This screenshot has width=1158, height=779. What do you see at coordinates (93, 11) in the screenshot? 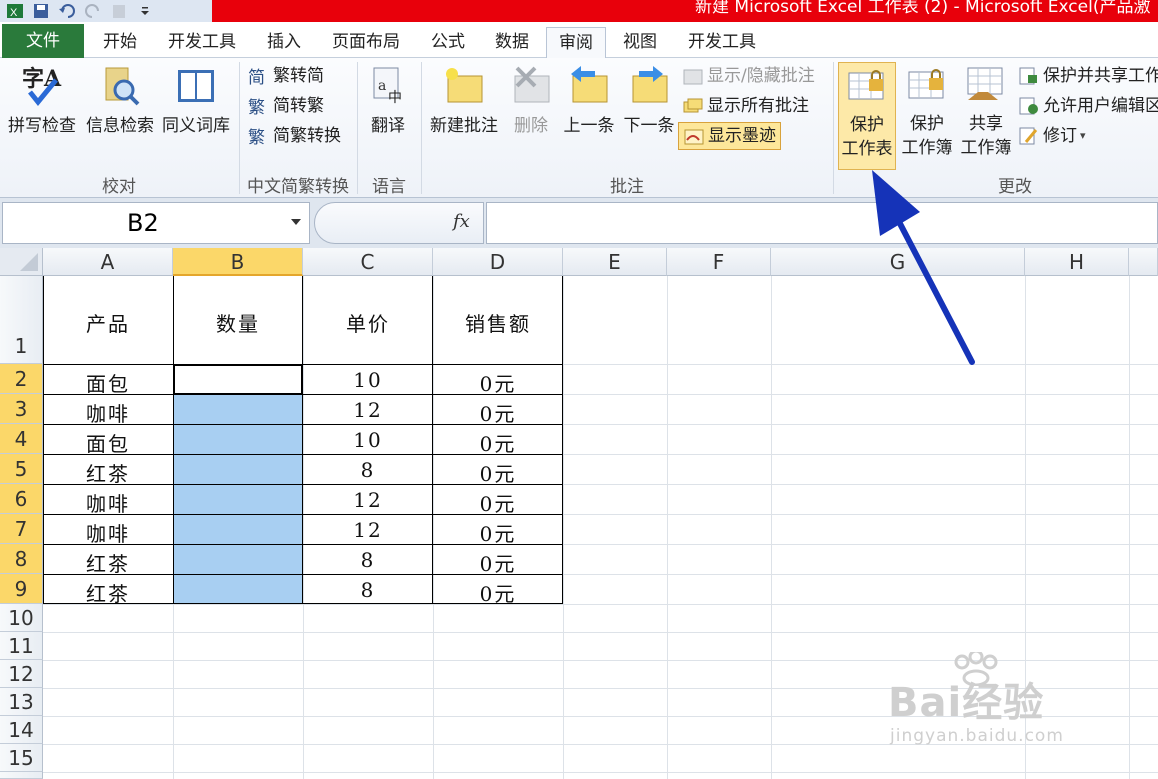
I see `redo-icon` at bounding box center [93, 11].